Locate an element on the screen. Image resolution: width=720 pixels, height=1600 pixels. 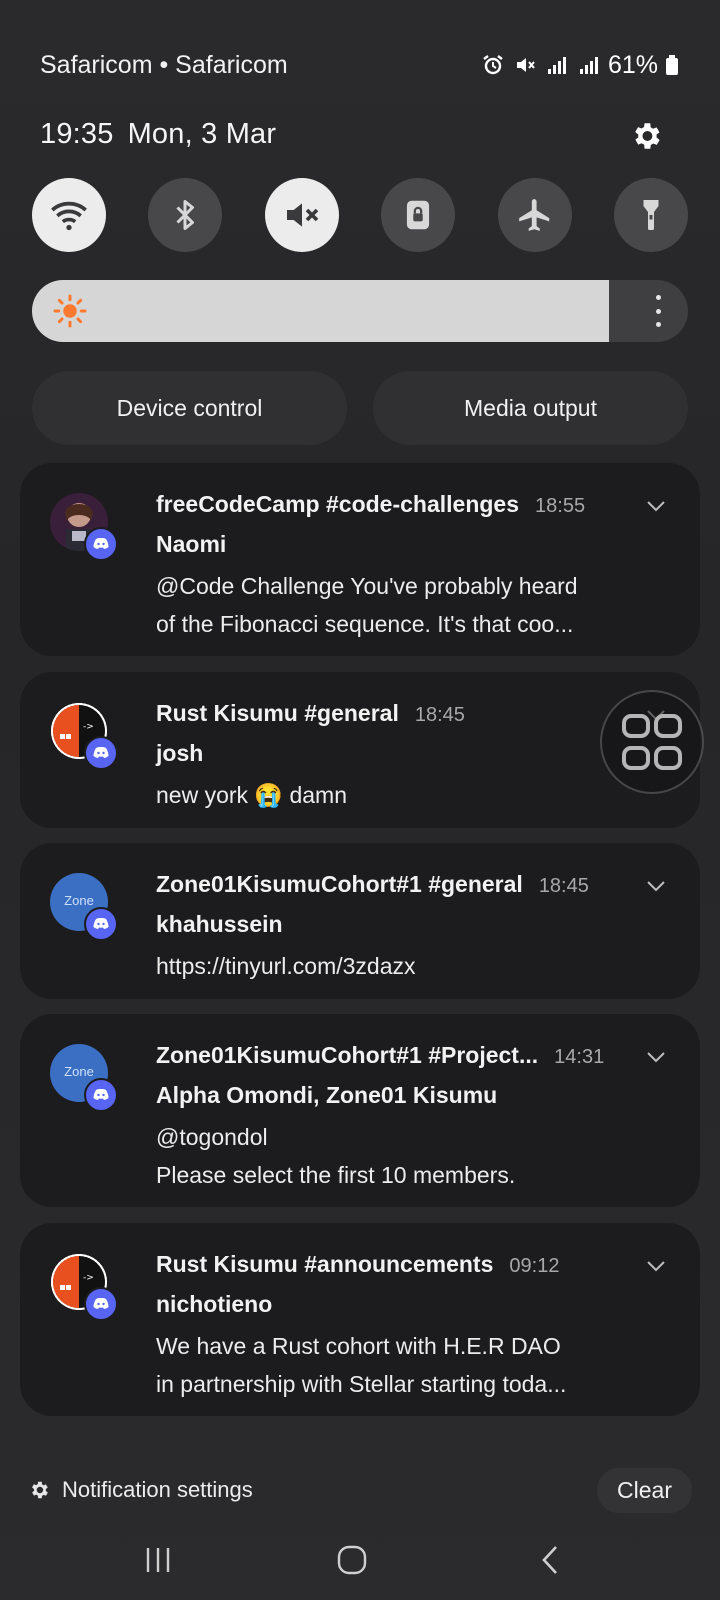
qs-flashlight-toggle is located at coordinates (650, 215).